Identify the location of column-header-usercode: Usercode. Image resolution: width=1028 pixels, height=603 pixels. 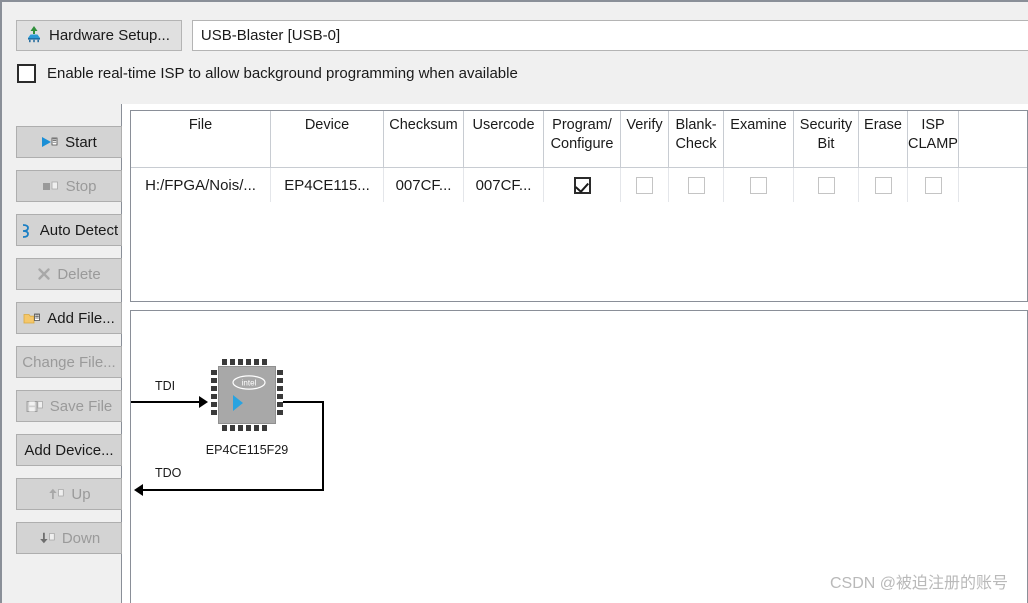
(504, 139).